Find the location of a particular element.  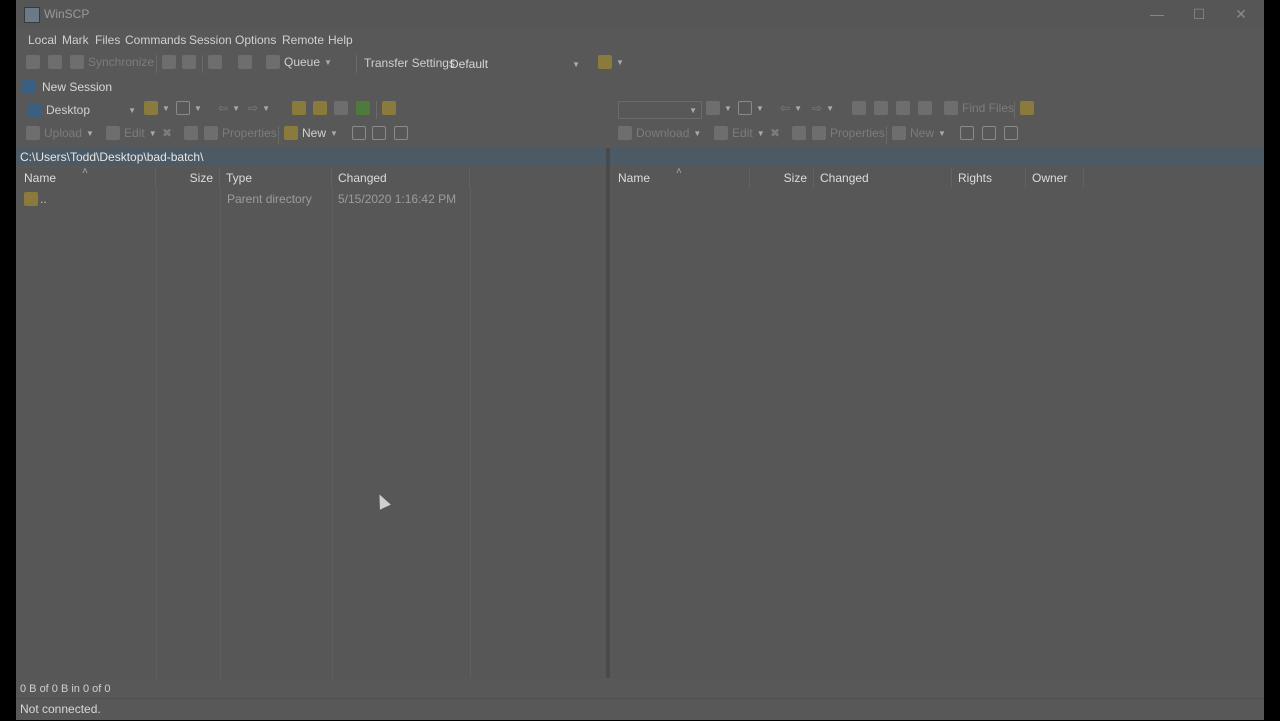

filter-icon is located at coordinates (183, 108).